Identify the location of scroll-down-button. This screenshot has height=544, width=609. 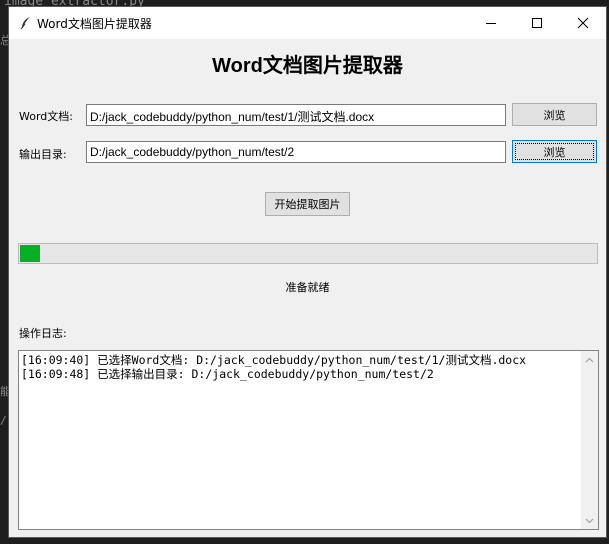
(589, 520).